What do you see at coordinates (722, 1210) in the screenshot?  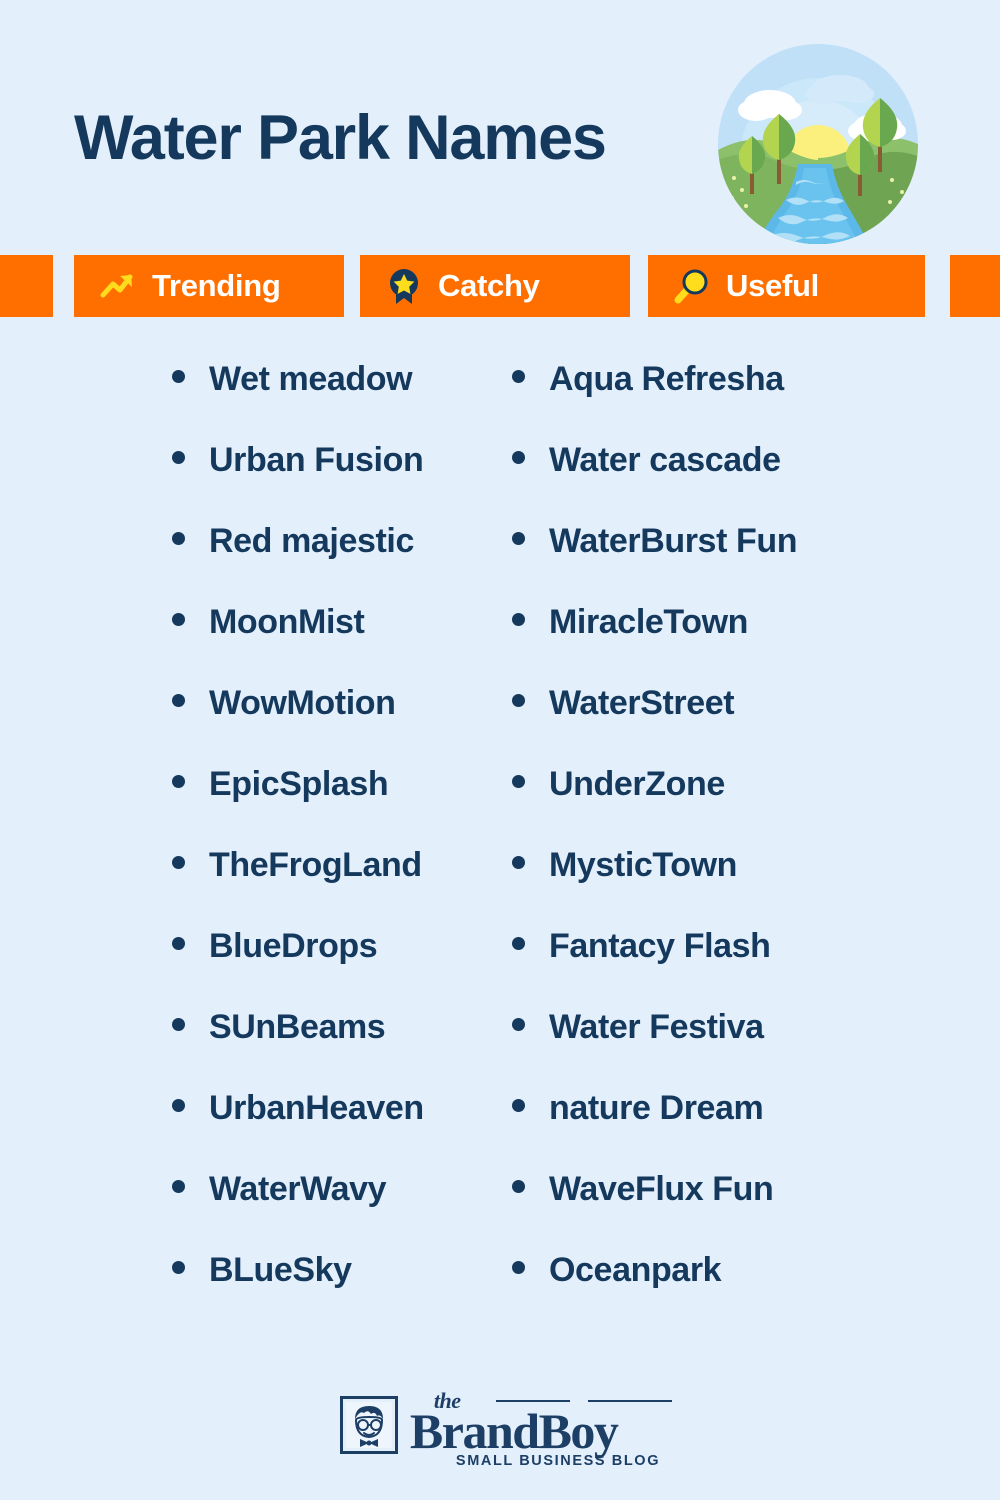 I see `list-item: WaveFlux Fun` at bounding box center [722, 1210].